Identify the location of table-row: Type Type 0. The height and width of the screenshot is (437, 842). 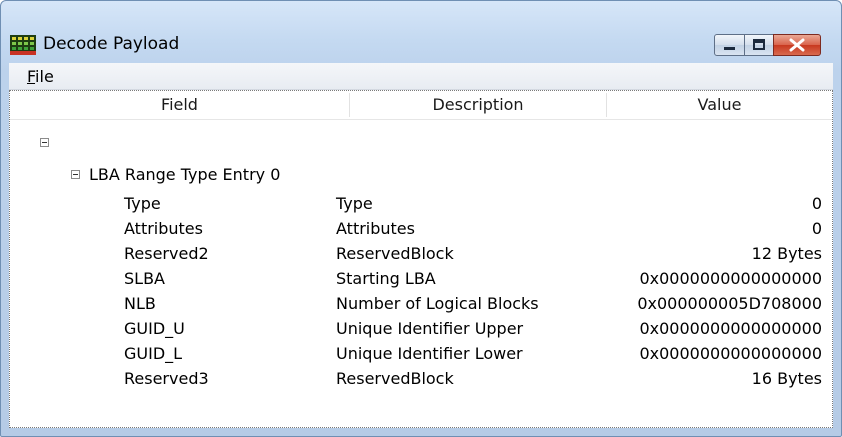
(421, 204).